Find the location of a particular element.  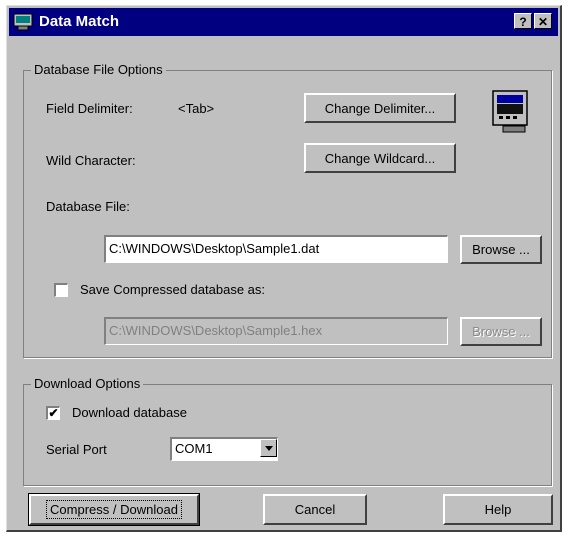

field-delimiter-label: Field Delimiter: is located at coordinates (89, 108).